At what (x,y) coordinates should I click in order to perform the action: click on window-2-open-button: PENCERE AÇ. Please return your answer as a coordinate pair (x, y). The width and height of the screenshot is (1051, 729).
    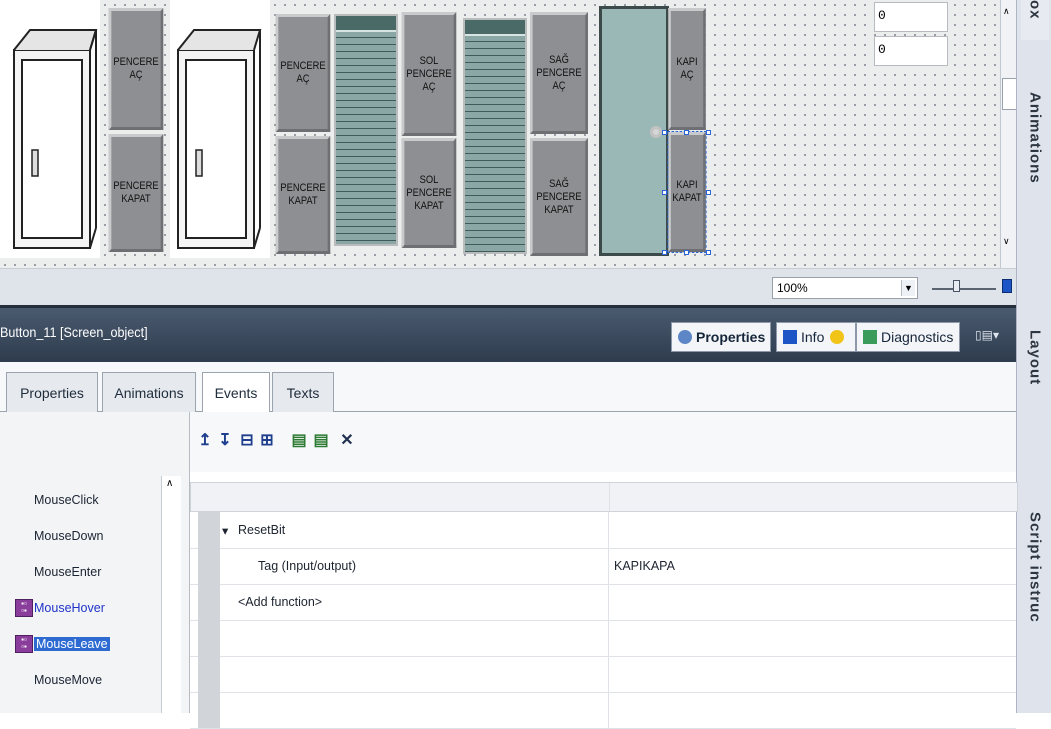
    Looking at the image, I should click on (303, 73).